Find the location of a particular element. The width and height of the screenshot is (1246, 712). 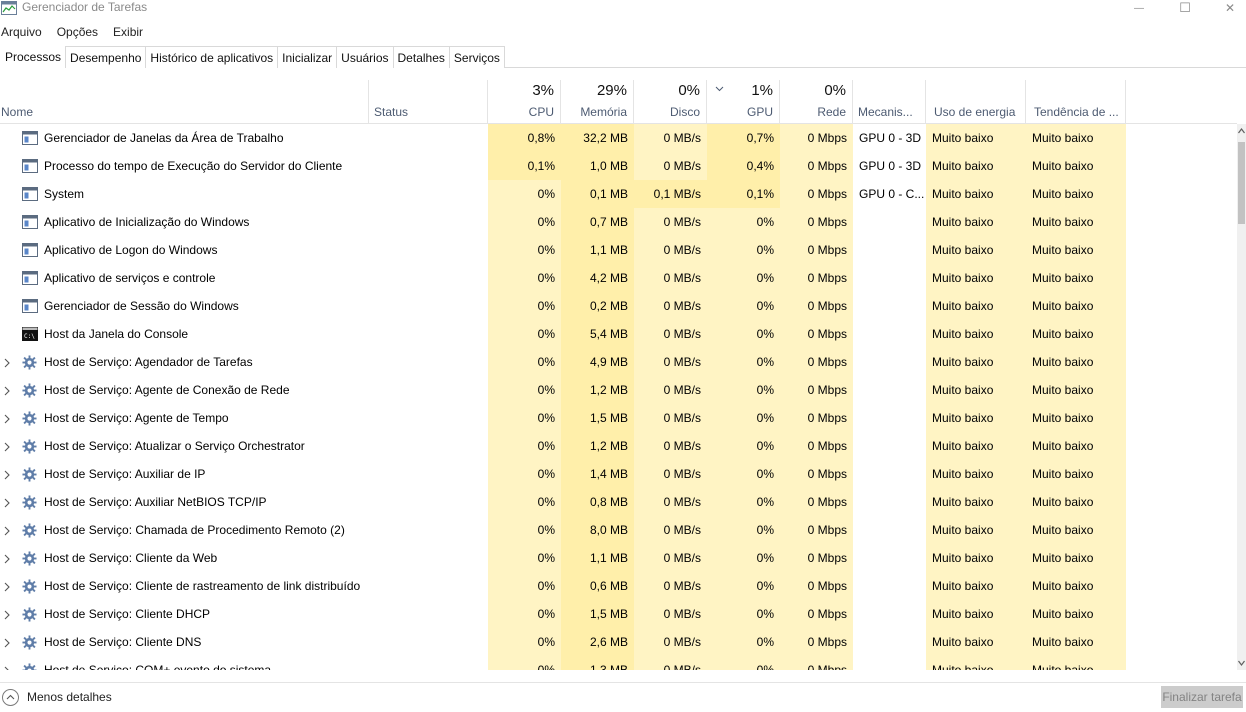

column-header-gpu: 1% GPU is located at coordinates (743, 101).